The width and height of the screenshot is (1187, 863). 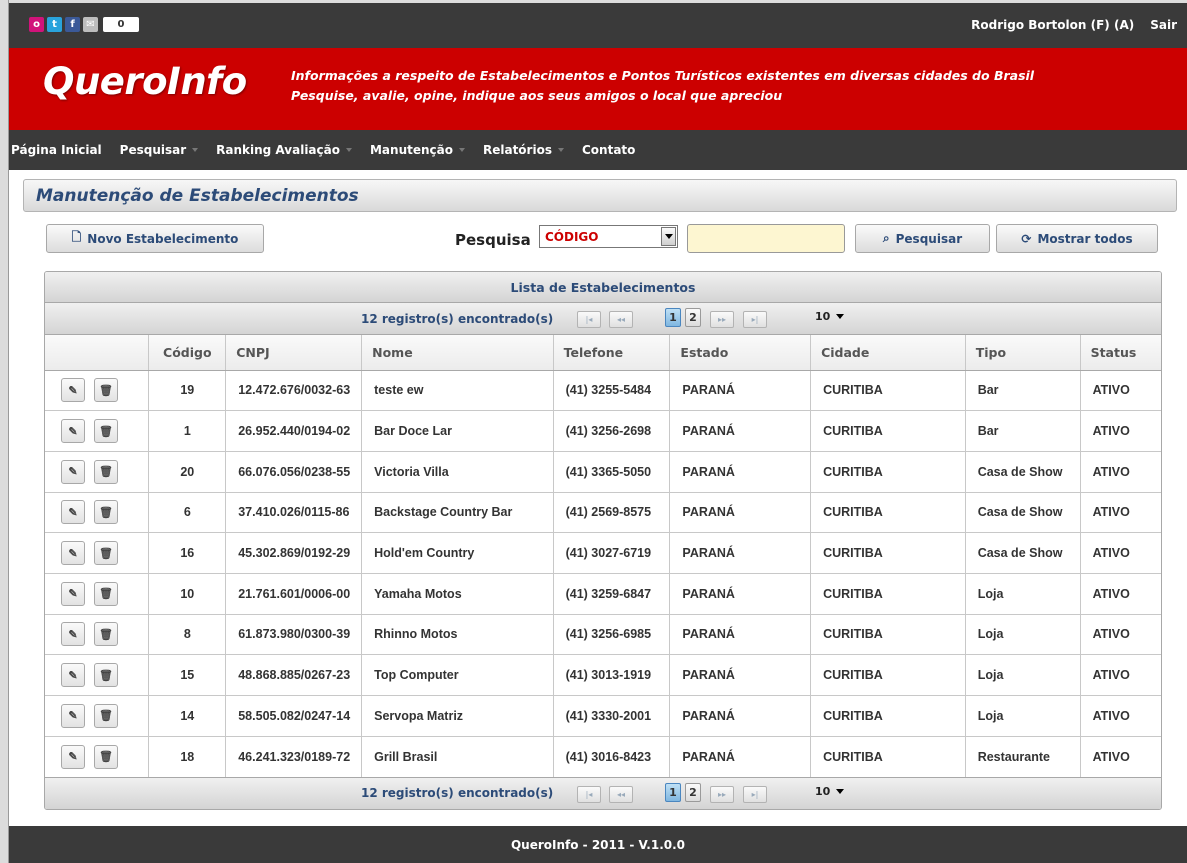 I want to click on nav-search: Pesquisar, so click(x=159, y=150).